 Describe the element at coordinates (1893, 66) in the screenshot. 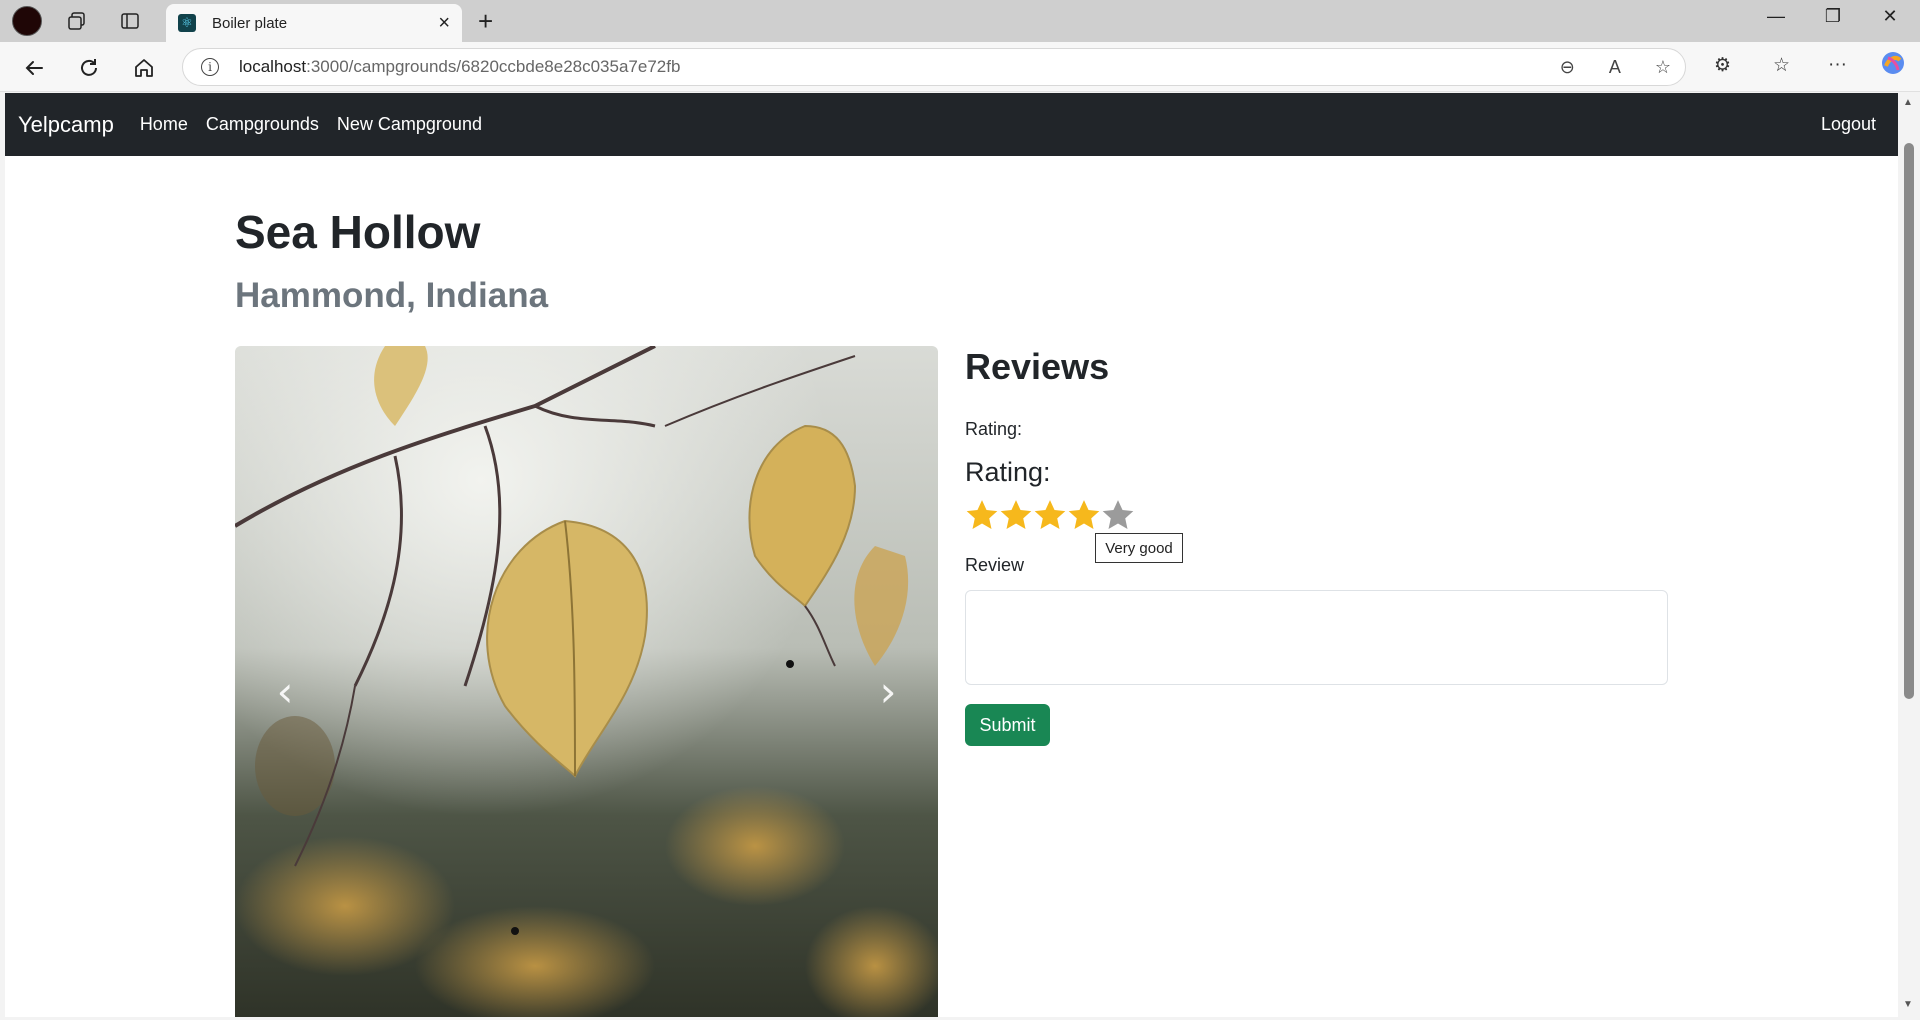

I see `copilot-icon` at that location.